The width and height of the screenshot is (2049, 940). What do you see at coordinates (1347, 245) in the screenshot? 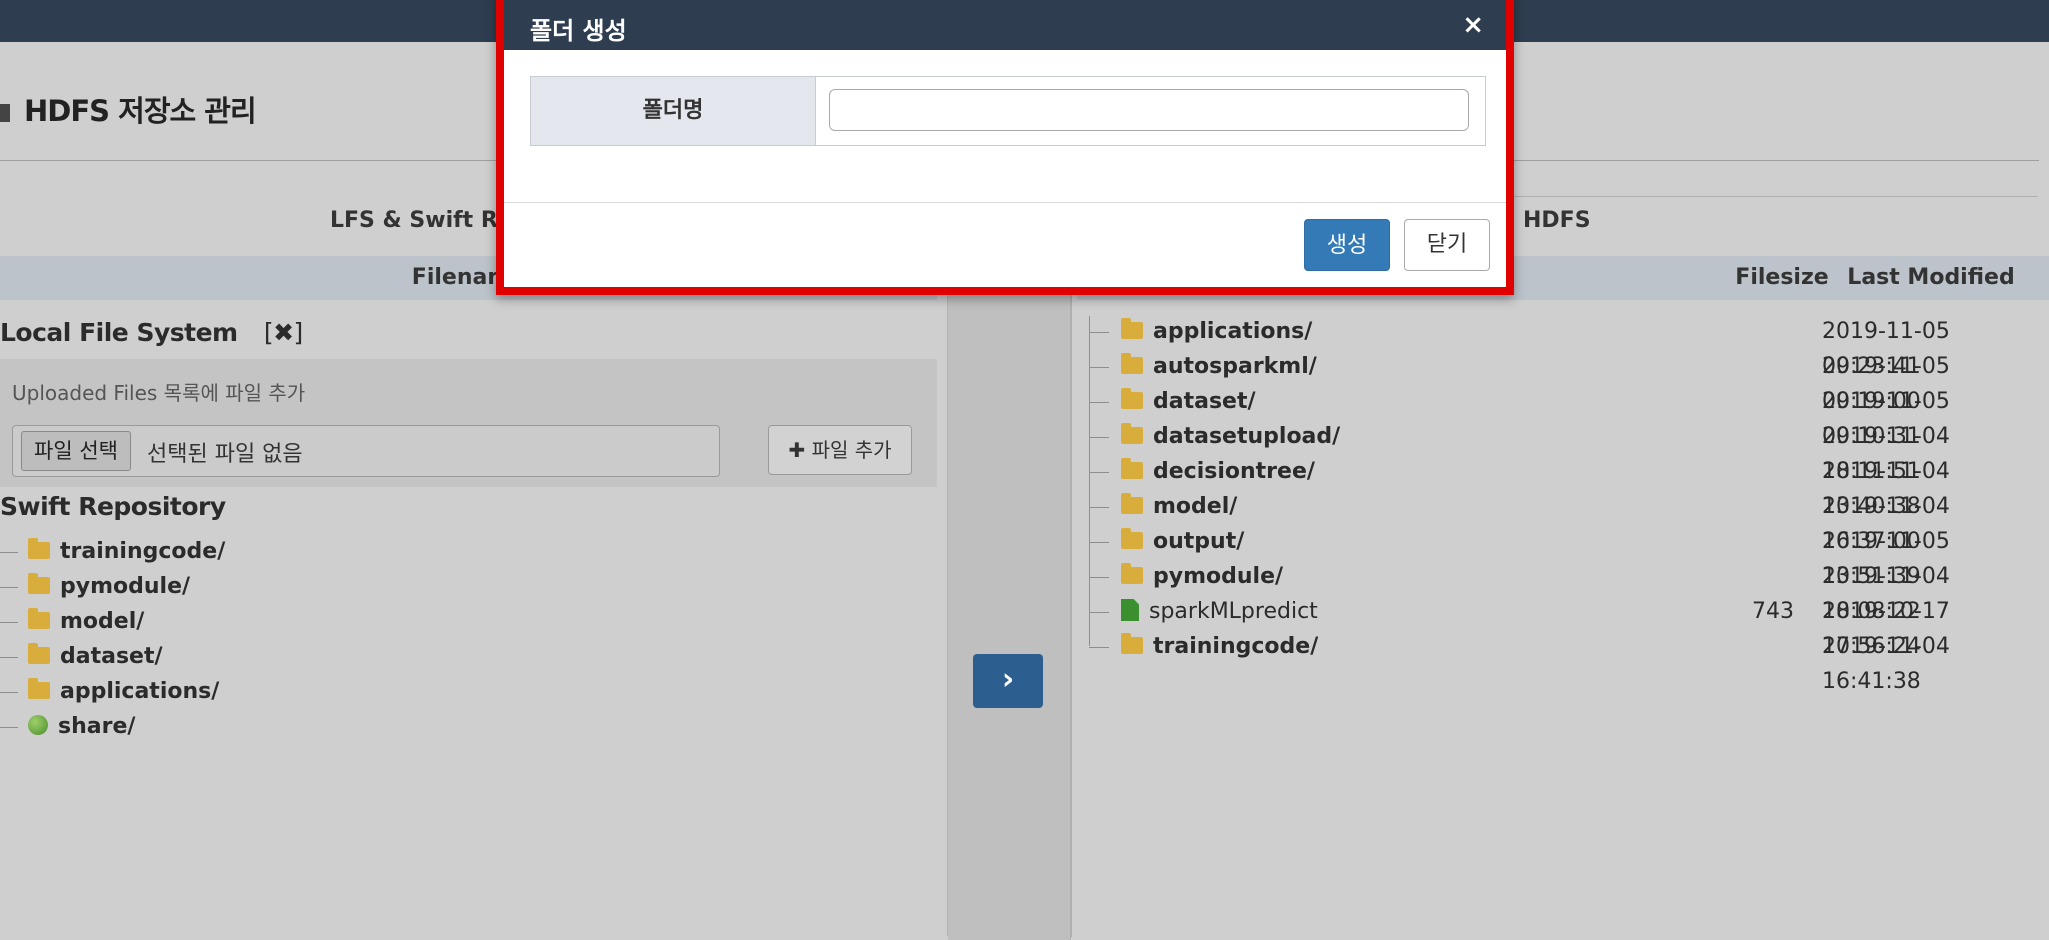
I see `create-button: 생성` at bounding box center [1347, 245].